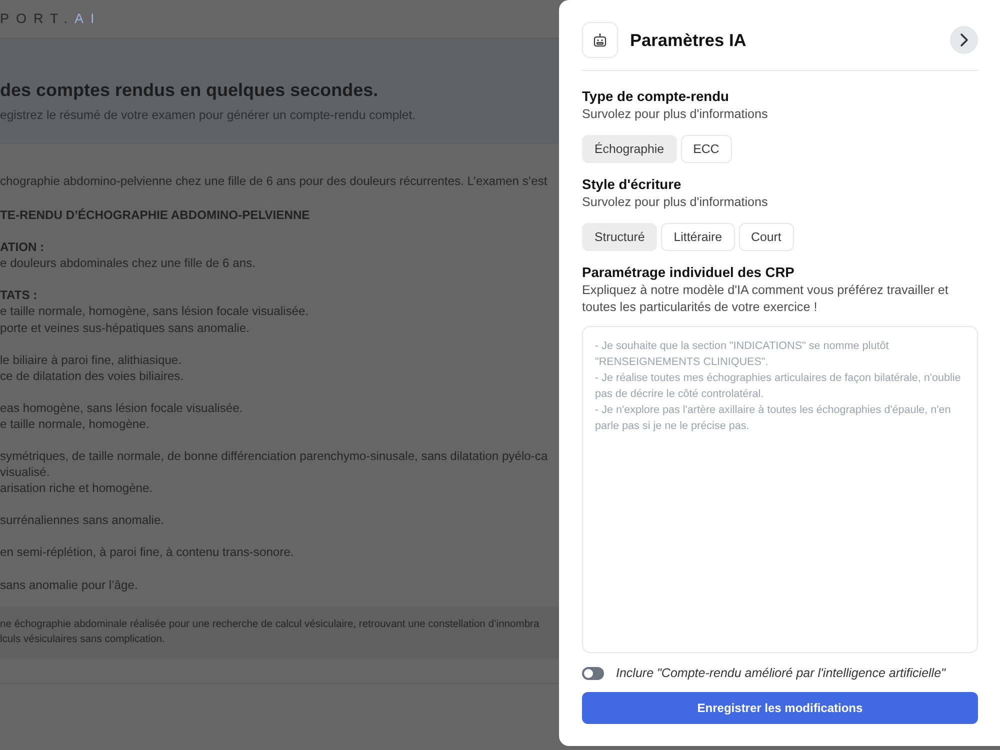 The image size is (1000, 750). What do you see at coordinates (706, 149) in the screenshot?
I see `option-button: ECC` at bounding box center [706, 149].